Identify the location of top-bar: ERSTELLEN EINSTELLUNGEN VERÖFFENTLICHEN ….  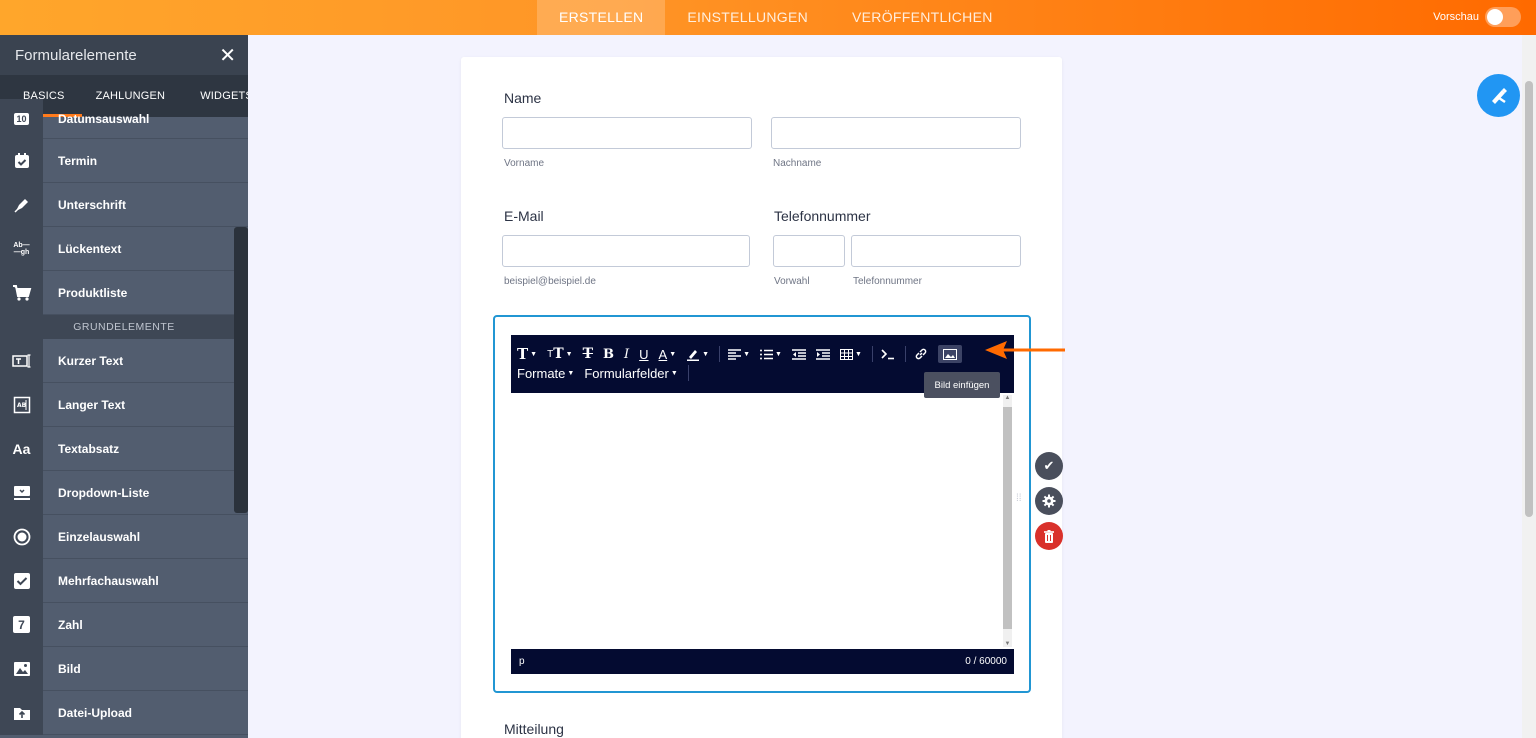
(768, 17).